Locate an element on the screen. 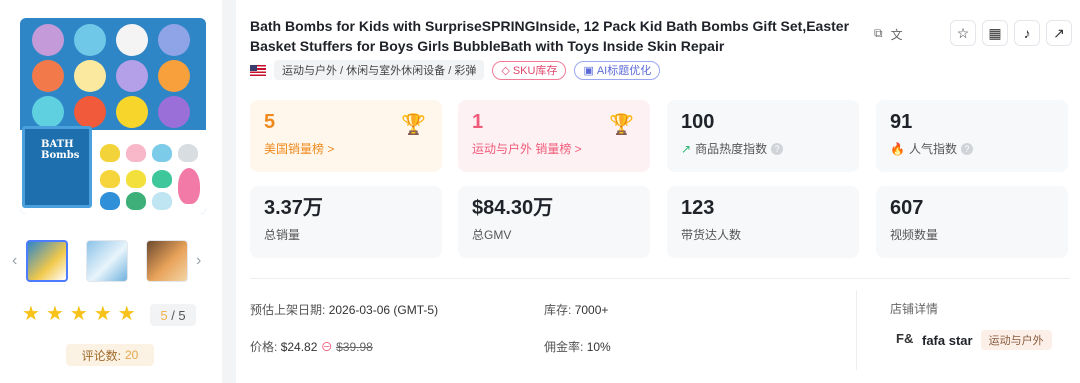 Image resolution: width=1080 pixels, height=383 pixels. tiktok-icon: ♪ is located at coordinates (1027, 33).